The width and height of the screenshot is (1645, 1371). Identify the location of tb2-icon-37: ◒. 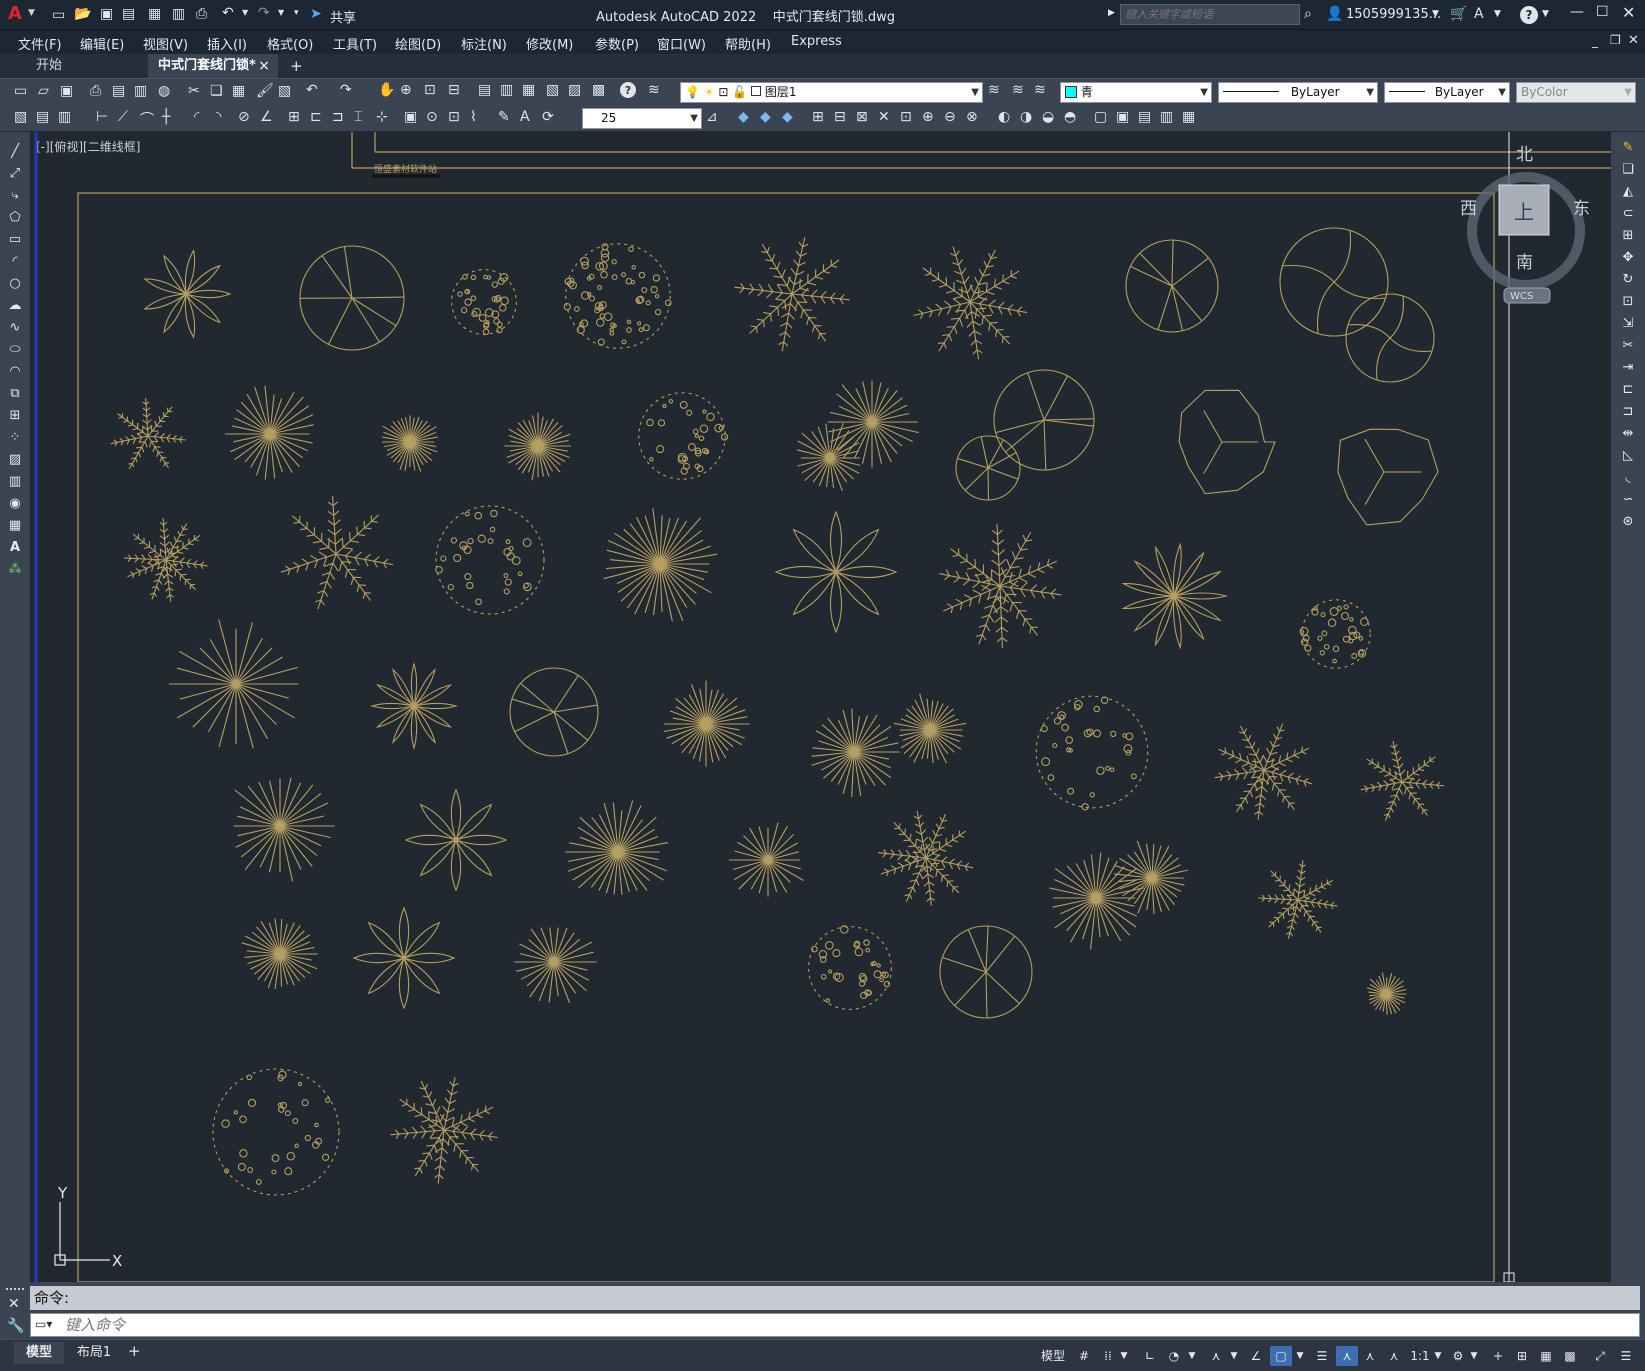
(1048, 117).